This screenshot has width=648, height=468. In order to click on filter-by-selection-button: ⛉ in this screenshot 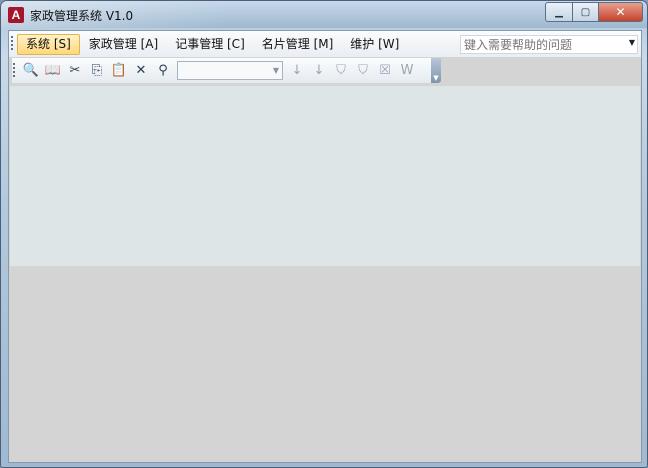, I will do `click(341, 70)`.